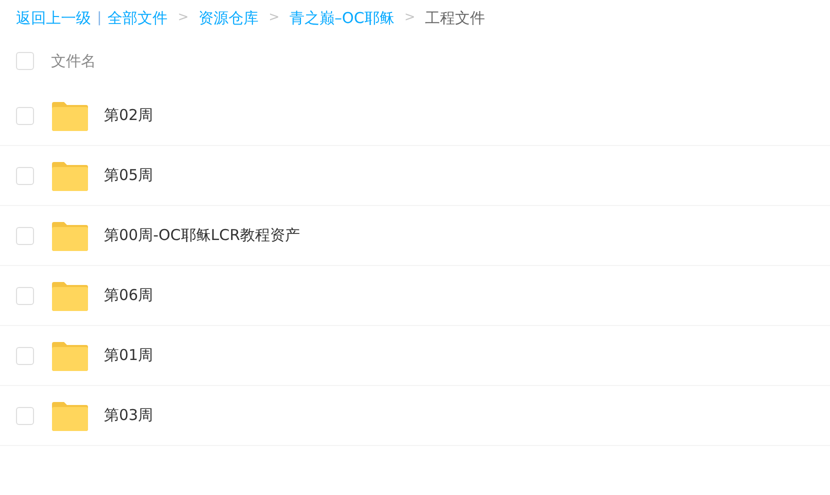 This screenshot has width=830, height=495. I want to click on column-header: 文件名, so click(73, 61).